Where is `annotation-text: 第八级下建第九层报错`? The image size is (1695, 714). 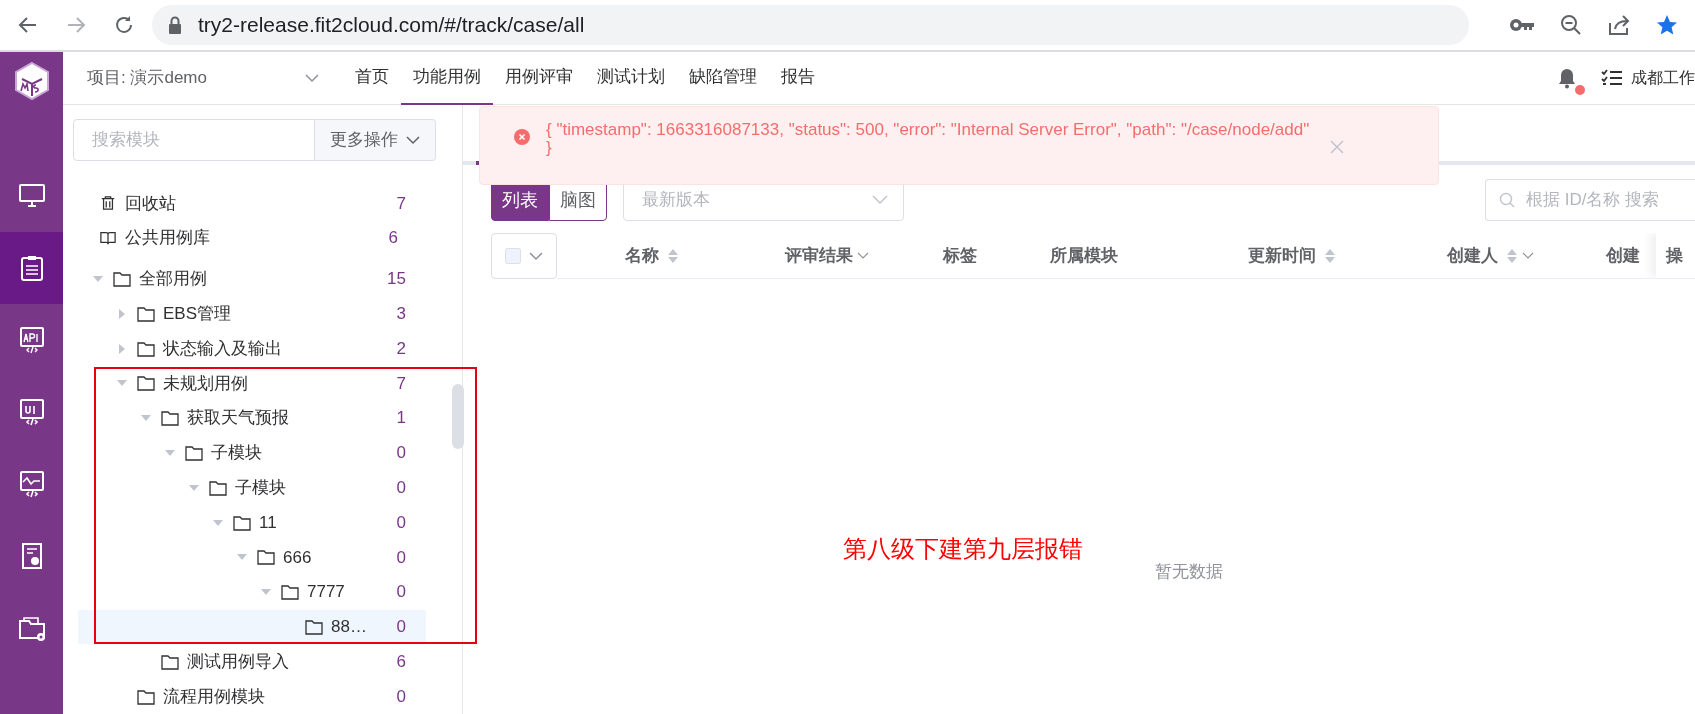 annotation-text: 第八级下建第九层报错 is located at coordinates (963, 549).